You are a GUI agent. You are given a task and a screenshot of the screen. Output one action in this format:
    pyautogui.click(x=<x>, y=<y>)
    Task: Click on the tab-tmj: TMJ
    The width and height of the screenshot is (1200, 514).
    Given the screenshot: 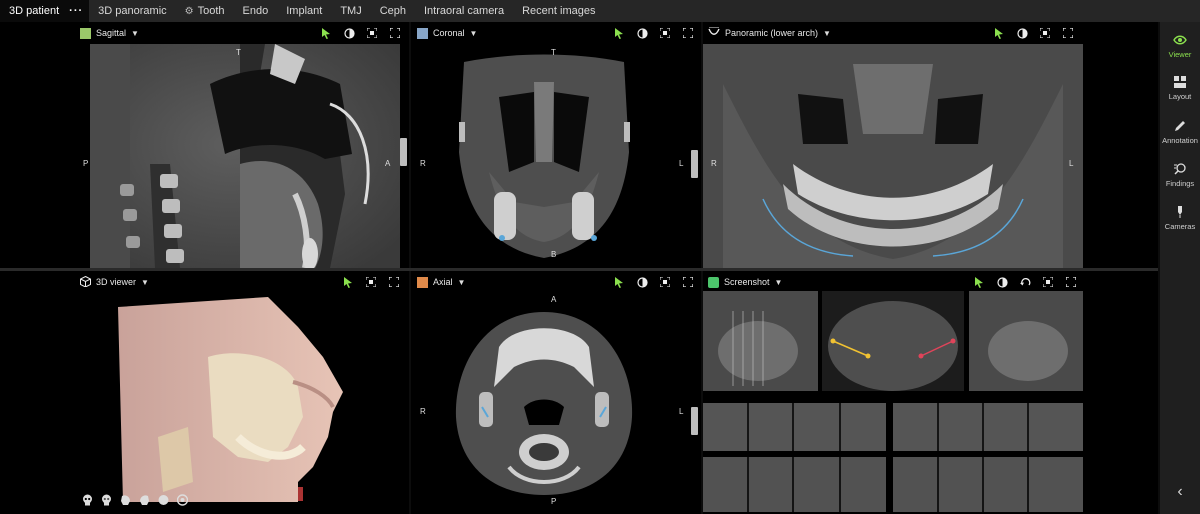 What is the action you would take?
    pyautogui.click(x=350, y=11)
    